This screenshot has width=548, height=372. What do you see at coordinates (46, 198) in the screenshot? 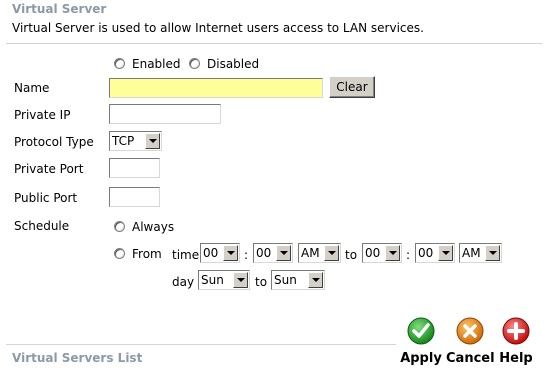
I see `public-port-label: Public Port` at bounding box center [46, 198].